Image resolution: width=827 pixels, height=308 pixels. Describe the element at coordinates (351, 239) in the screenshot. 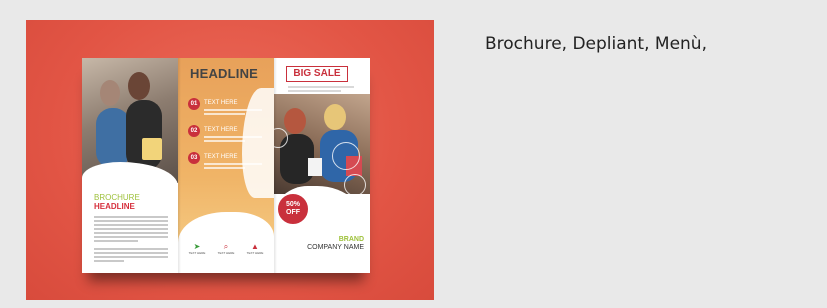

I see `brand-name: BRAND` at that location.